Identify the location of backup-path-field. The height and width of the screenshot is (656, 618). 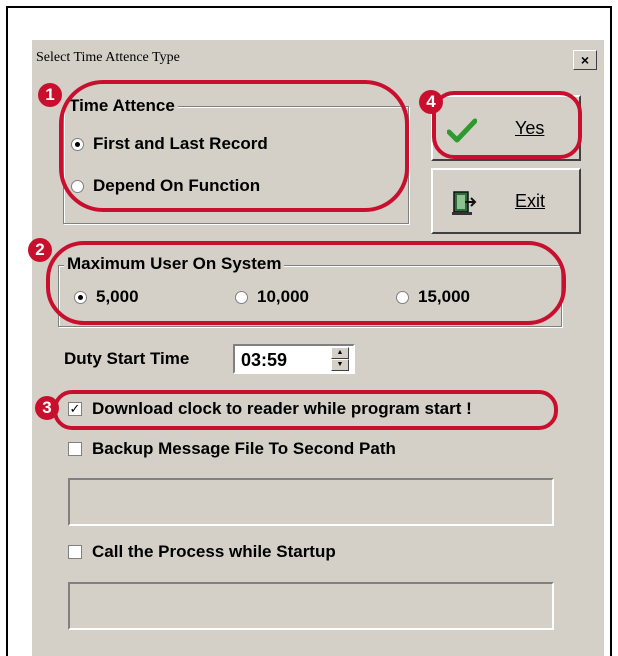
(311, 502).